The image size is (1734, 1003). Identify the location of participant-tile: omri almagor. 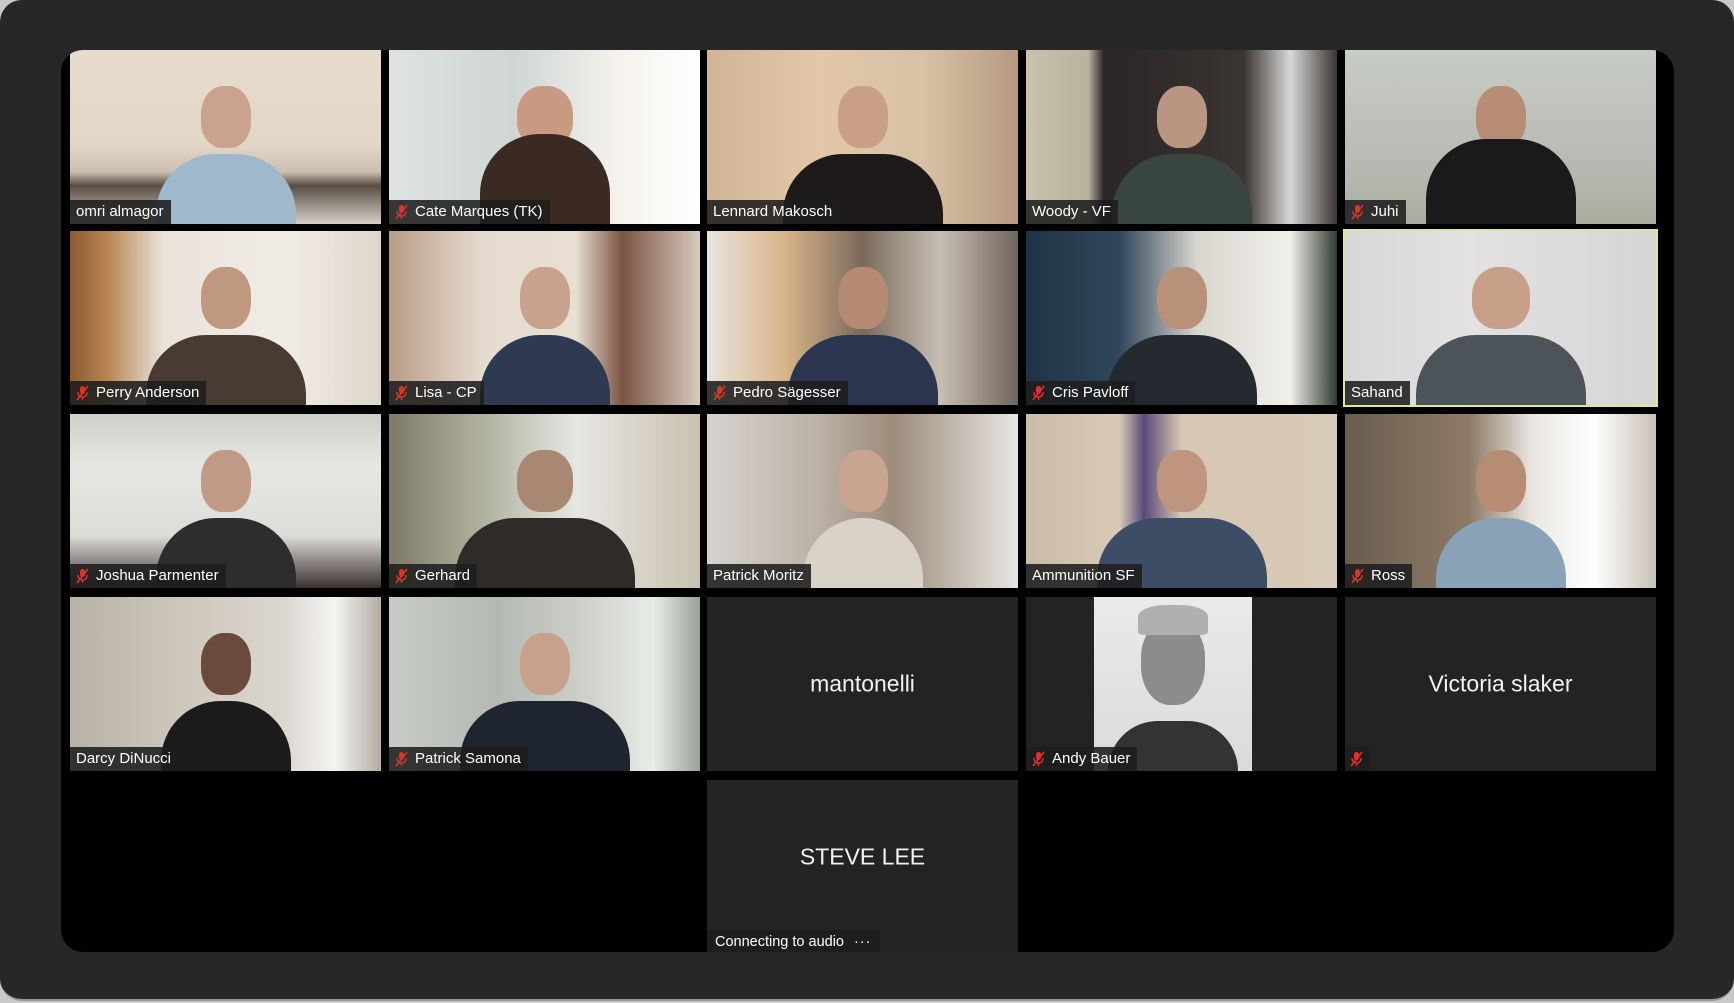
(225, 137).